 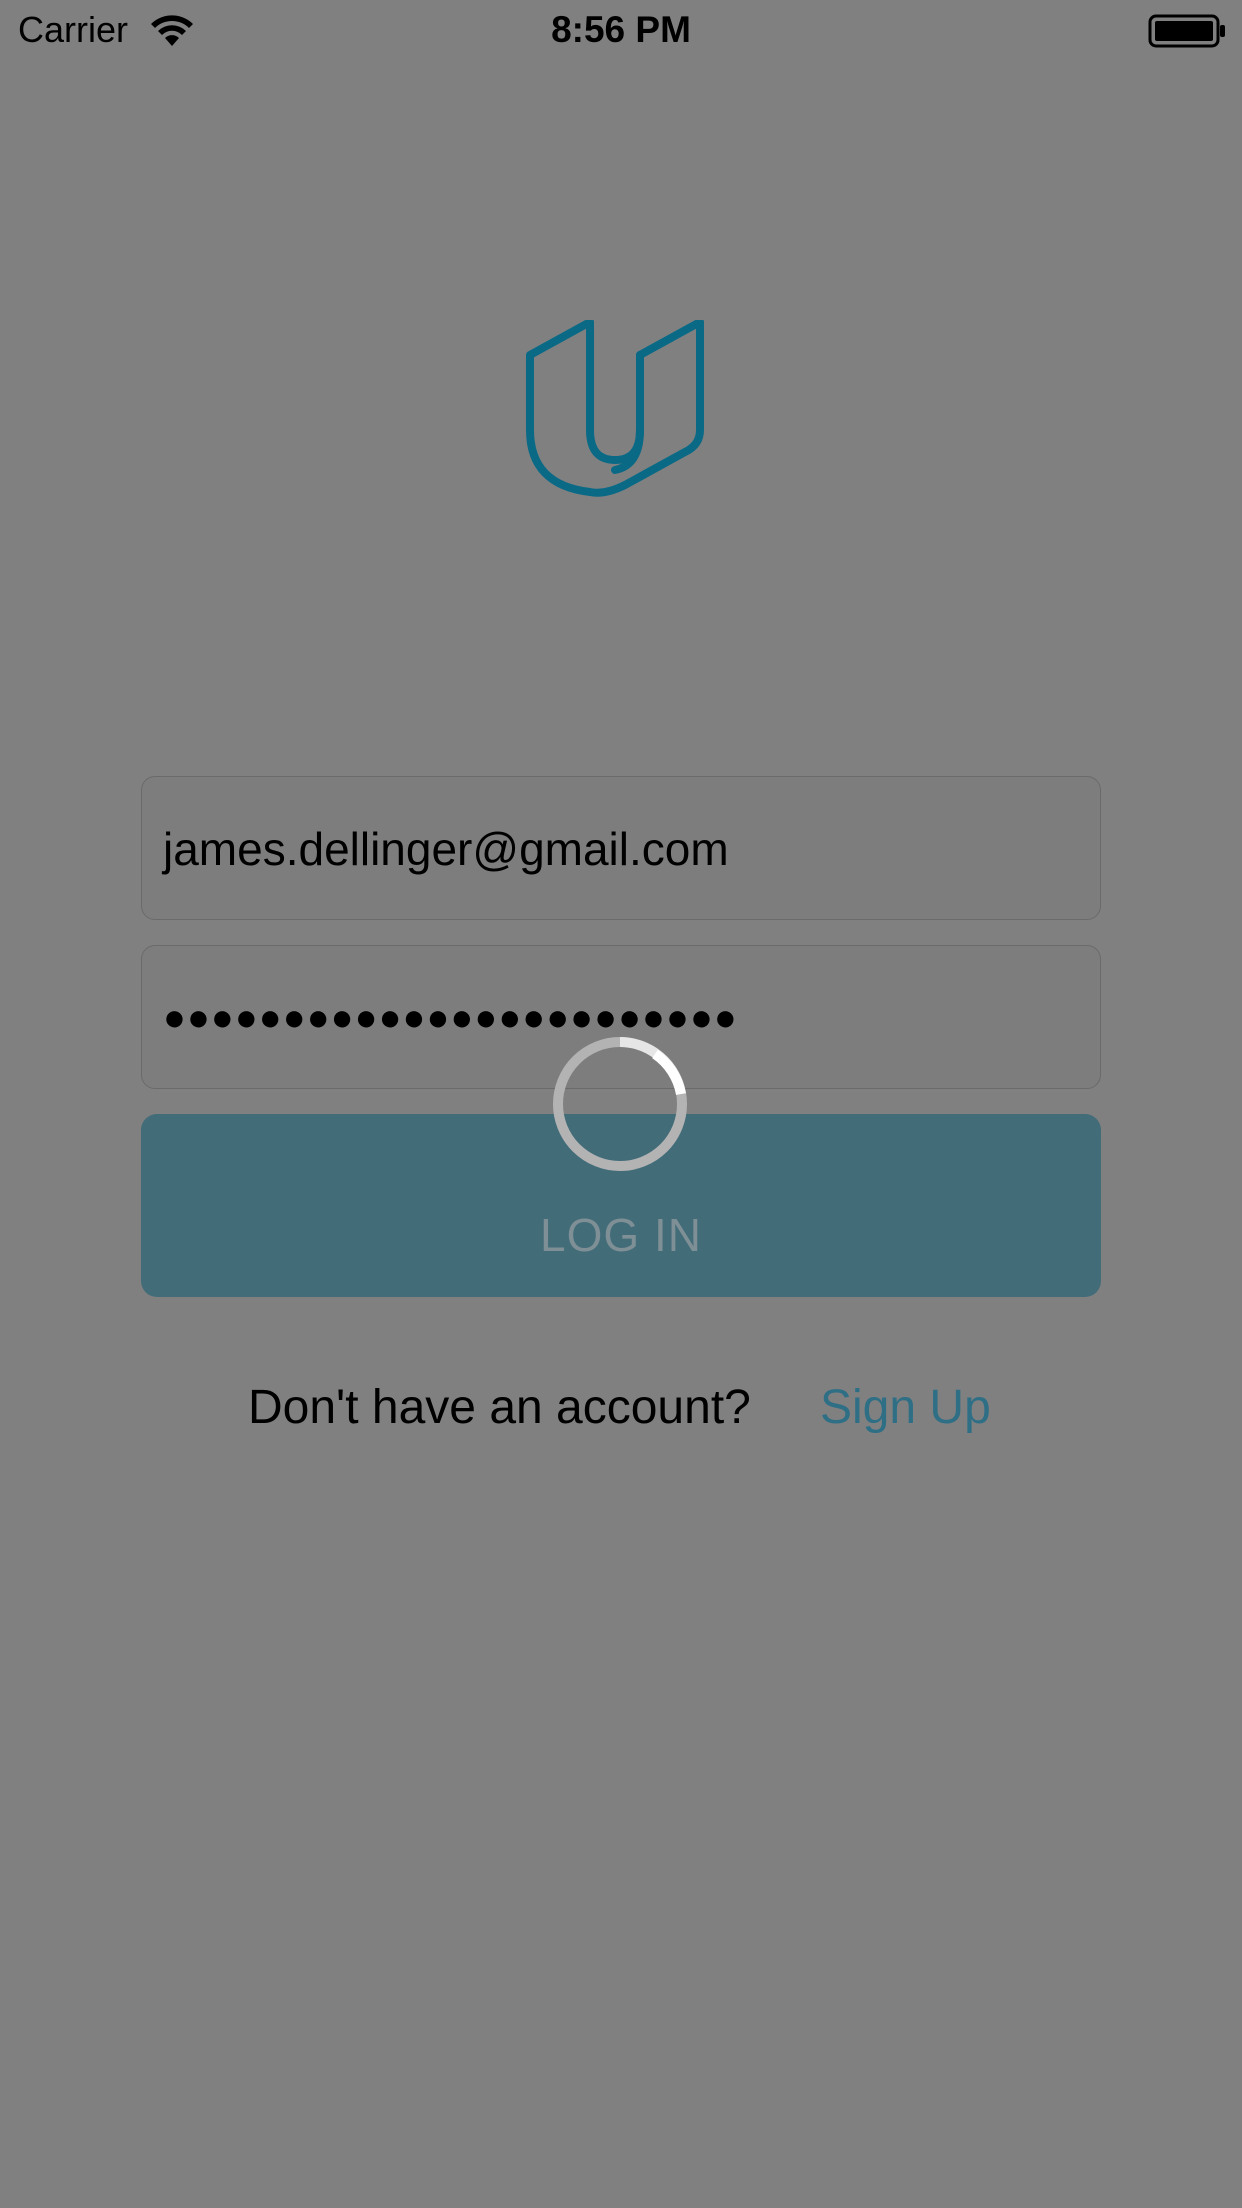 I want to click on email-value: james.dellinger@gmail.com, so click(x=446, y=849).